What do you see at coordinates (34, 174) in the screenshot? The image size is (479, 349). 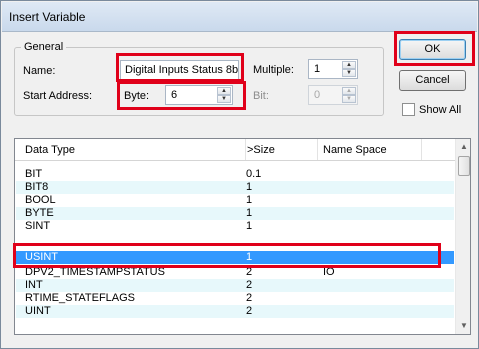 I see `data-type-cell: BIT` at bounding box center [34, 174].